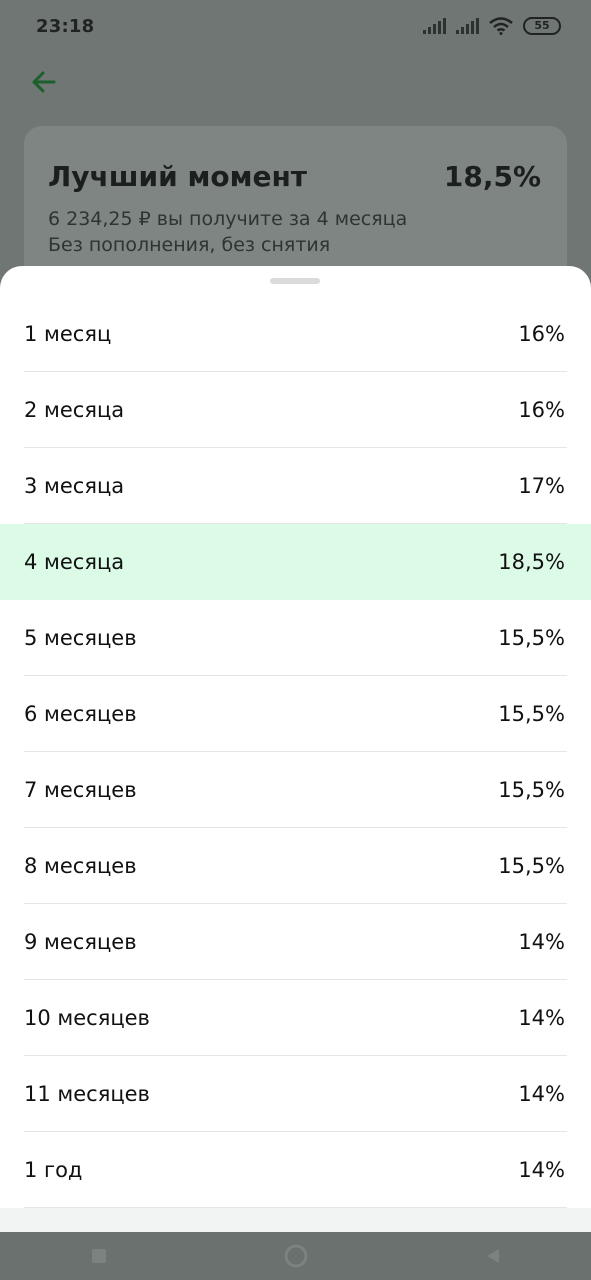 The image size is (591, 1280). I want to click on signal-icon, so click(434, 26).